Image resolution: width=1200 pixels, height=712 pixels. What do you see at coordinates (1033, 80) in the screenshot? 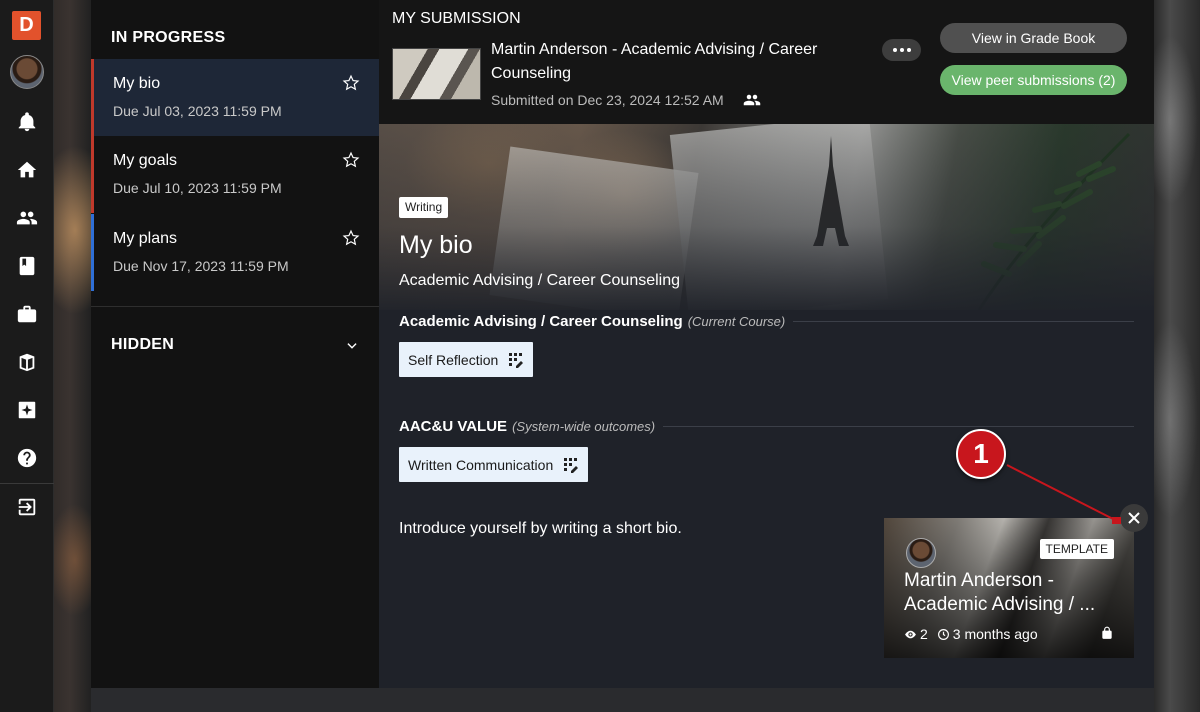
I see `view-peer-submissions-button: View peer submissions (2)` at bounding box center [1033, 80].